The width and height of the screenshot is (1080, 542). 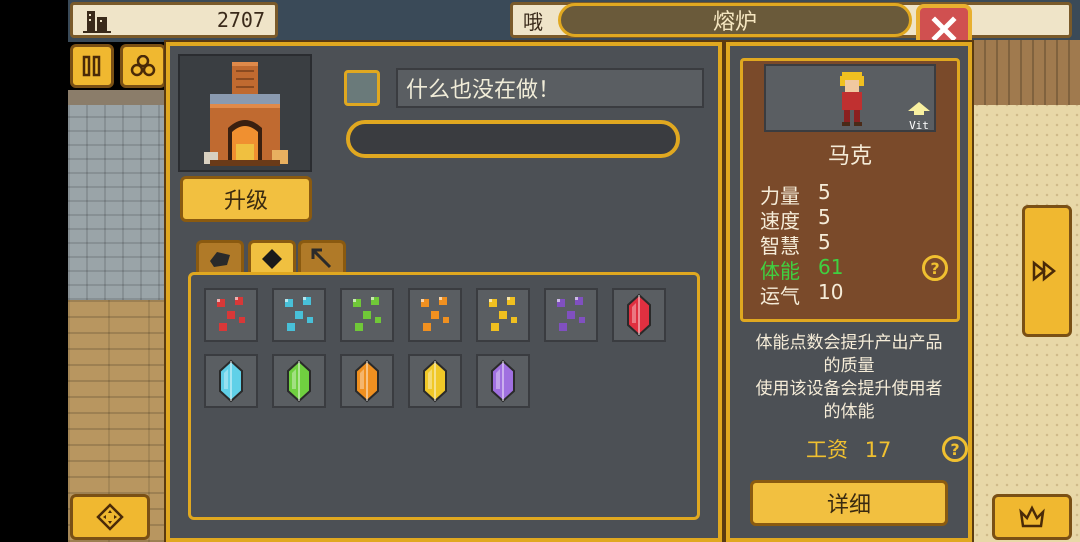 What do you see at coordinates (802, 294) in the screenshot?
I see `stat-row: 运气 10` at bounding box center [802, 294].